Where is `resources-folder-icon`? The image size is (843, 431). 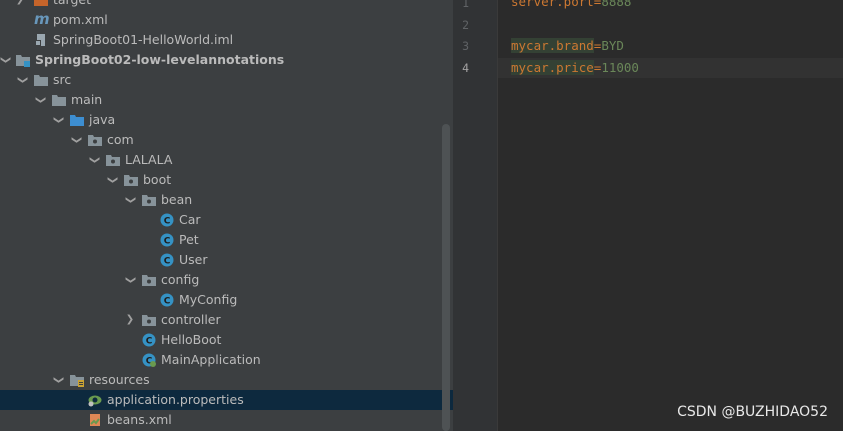 resources-folder-icon is located at coordinates (77, 380).